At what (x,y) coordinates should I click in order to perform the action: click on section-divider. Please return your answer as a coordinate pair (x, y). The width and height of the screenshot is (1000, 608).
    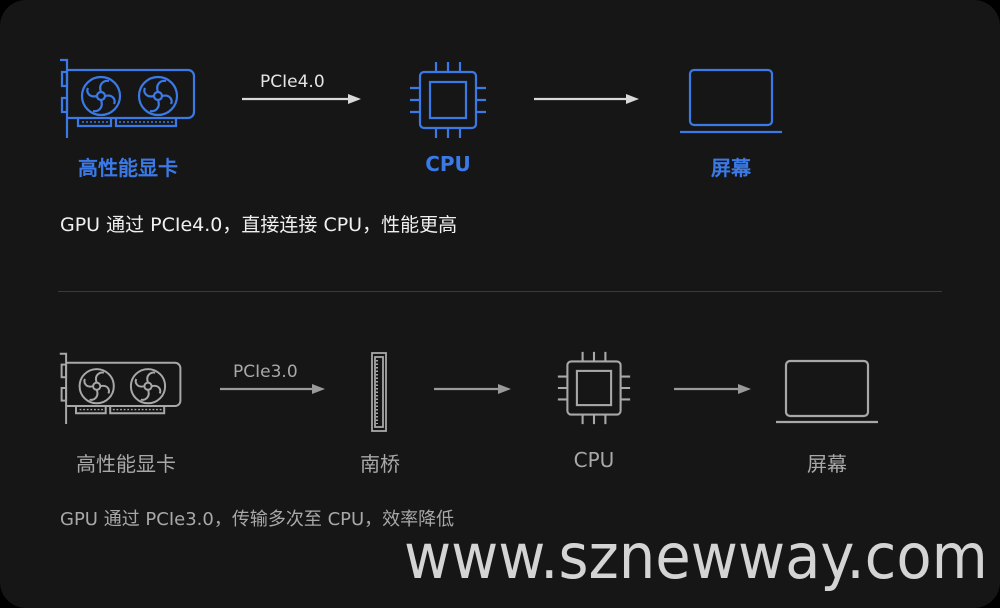
    Looking at the image, I should click on (500, 291).